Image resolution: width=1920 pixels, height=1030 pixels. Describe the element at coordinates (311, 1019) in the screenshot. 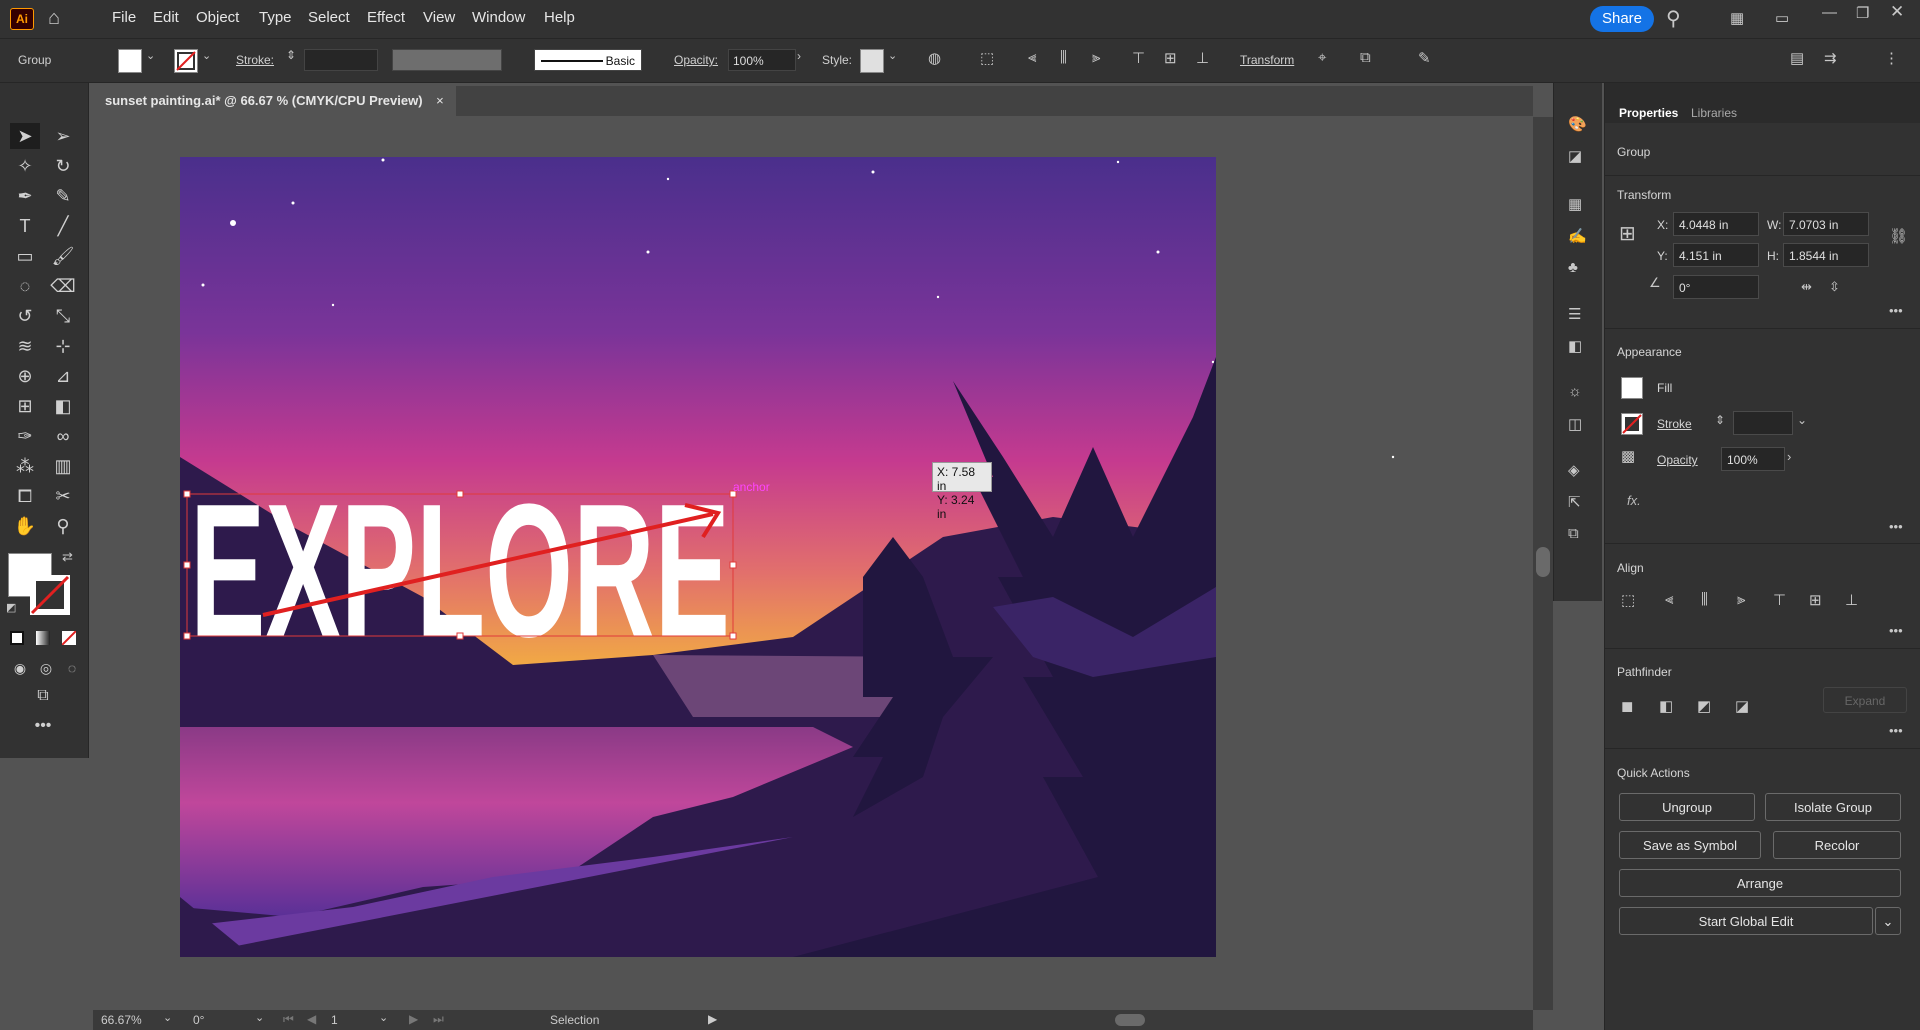

I see `prev-artboard-icon: ◀` at that location.